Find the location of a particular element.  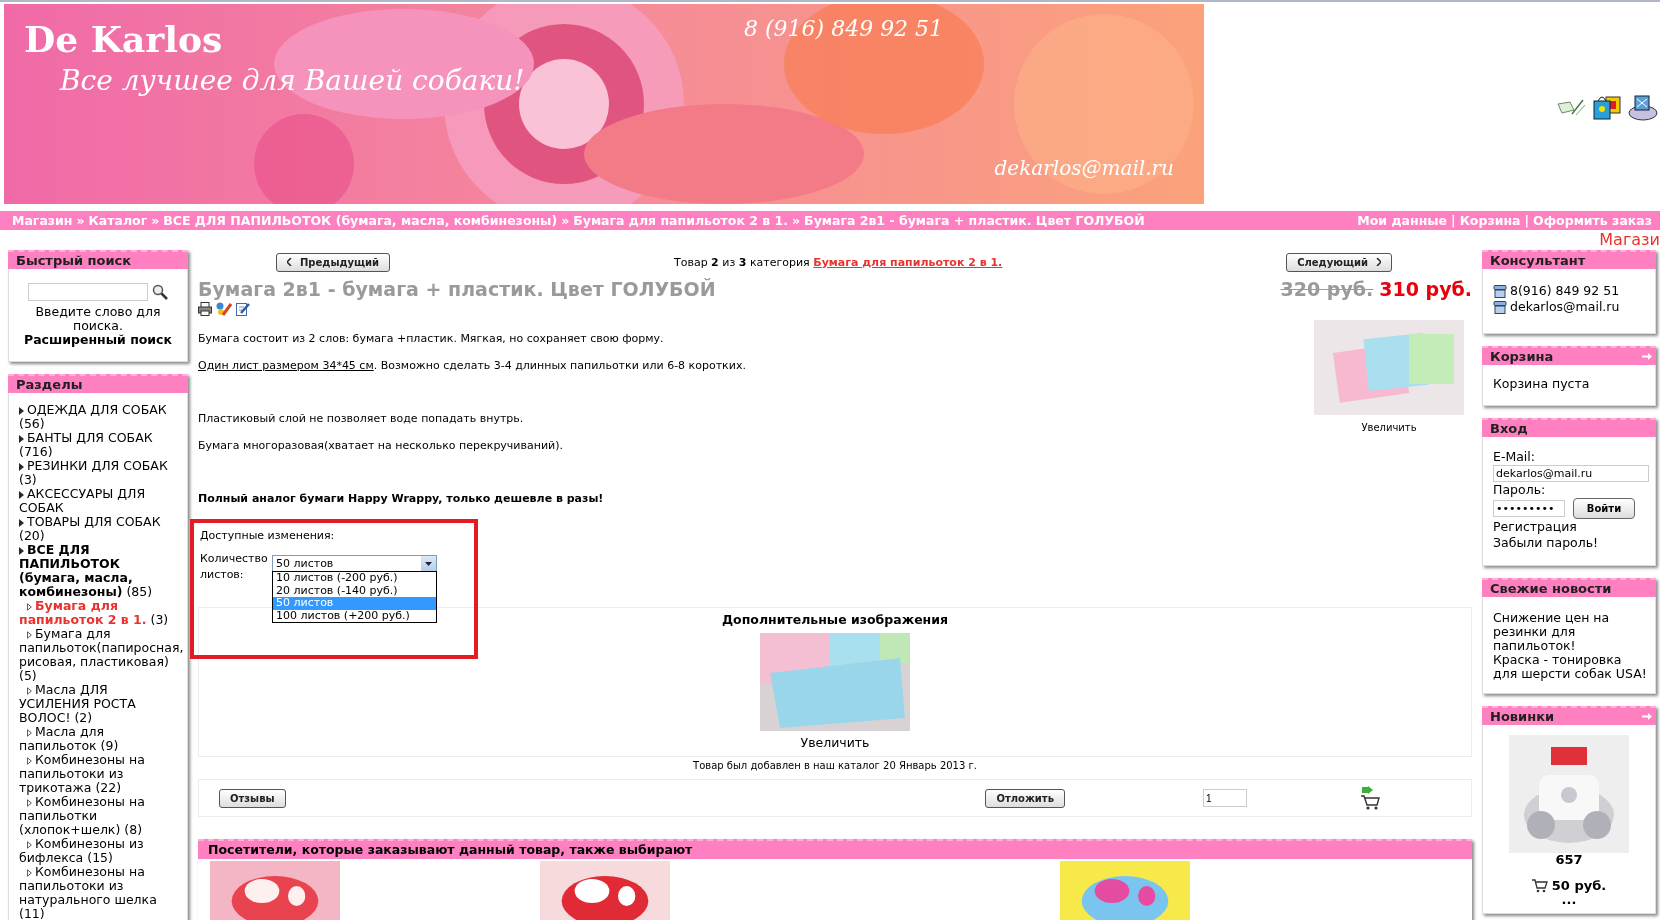

panel-title: Быстрый поиск is located at coordinates (74, 260).